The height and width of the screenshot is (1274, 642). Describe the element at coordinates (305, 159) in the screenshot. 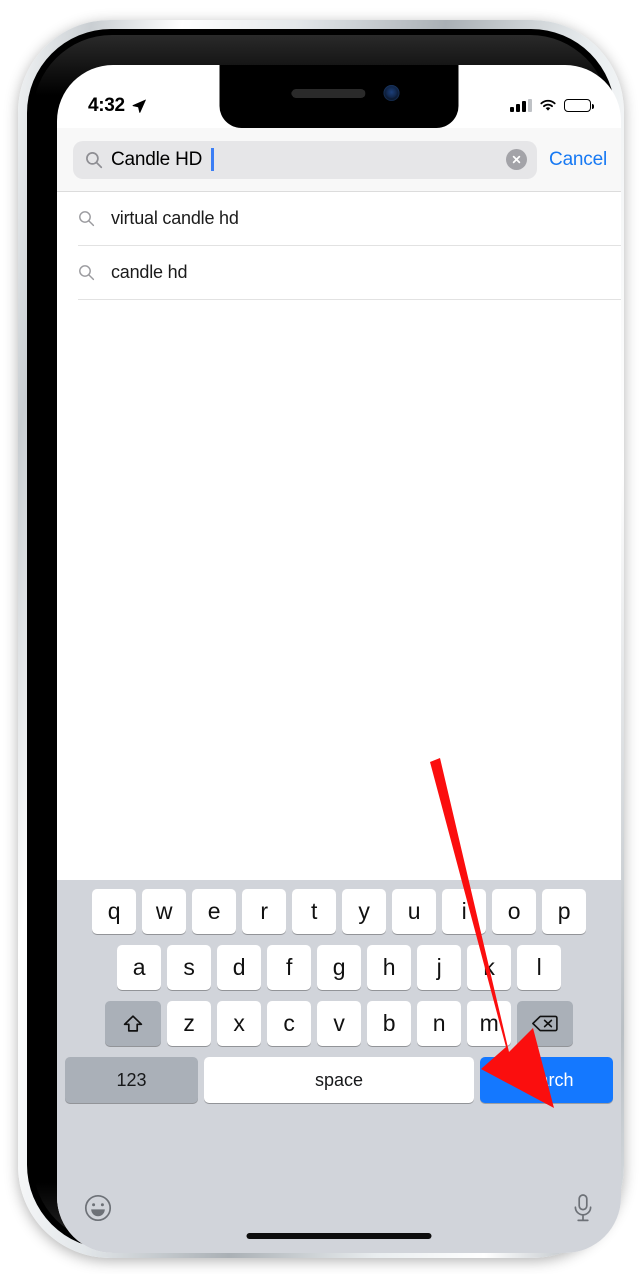

I see `search-input: Candle HD` at that location.